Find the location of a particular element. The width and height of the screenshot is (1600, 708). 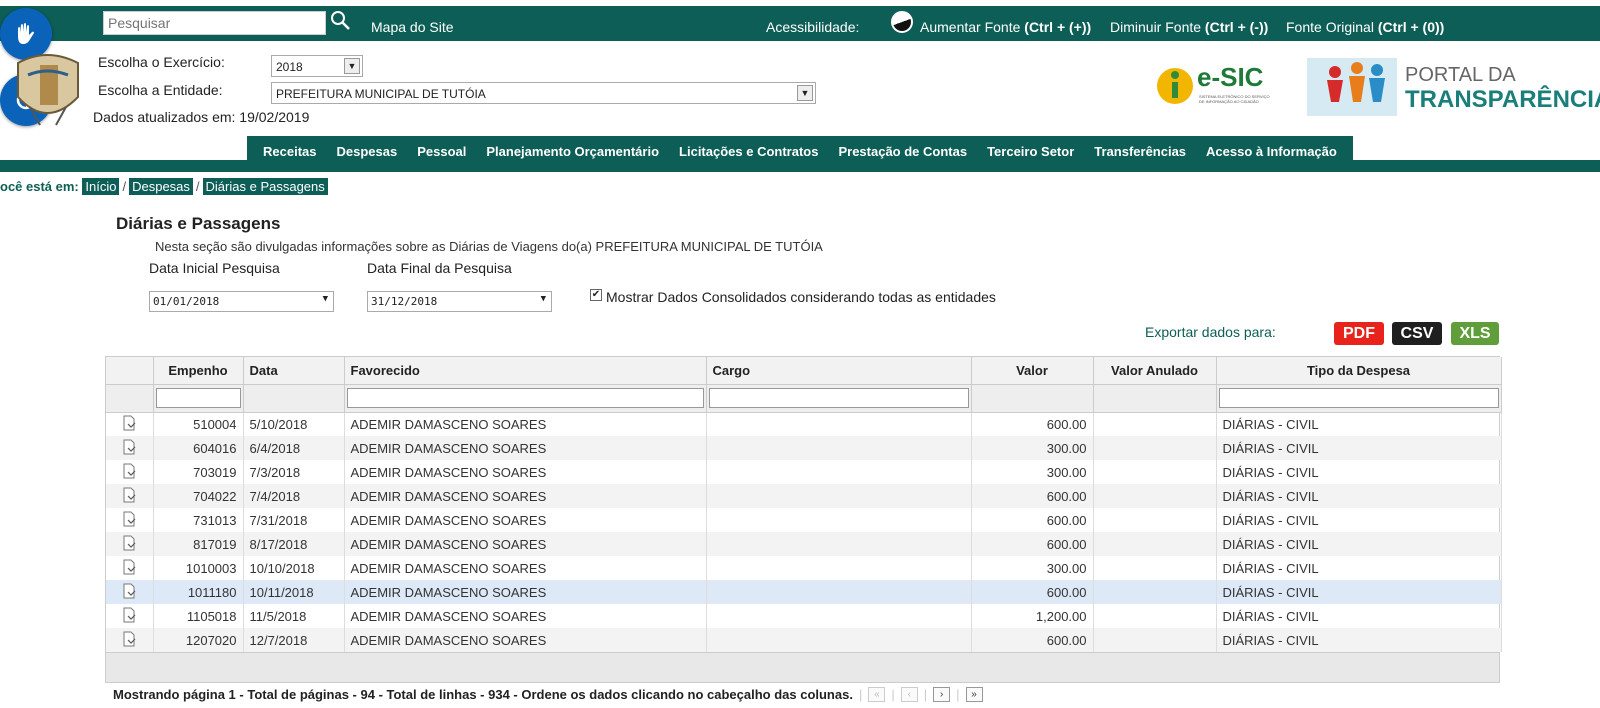

original-font-link: Fonte Original (Ctrl + (0)) is located at coordinates (1365, 27).